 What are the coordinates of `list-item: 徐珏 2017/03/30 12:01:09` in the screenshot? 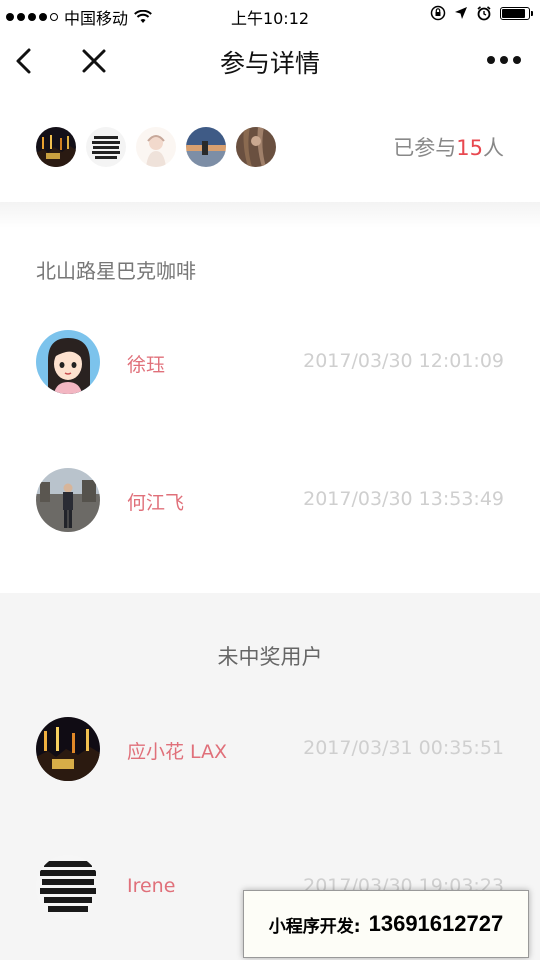 It's located at (270, 370).